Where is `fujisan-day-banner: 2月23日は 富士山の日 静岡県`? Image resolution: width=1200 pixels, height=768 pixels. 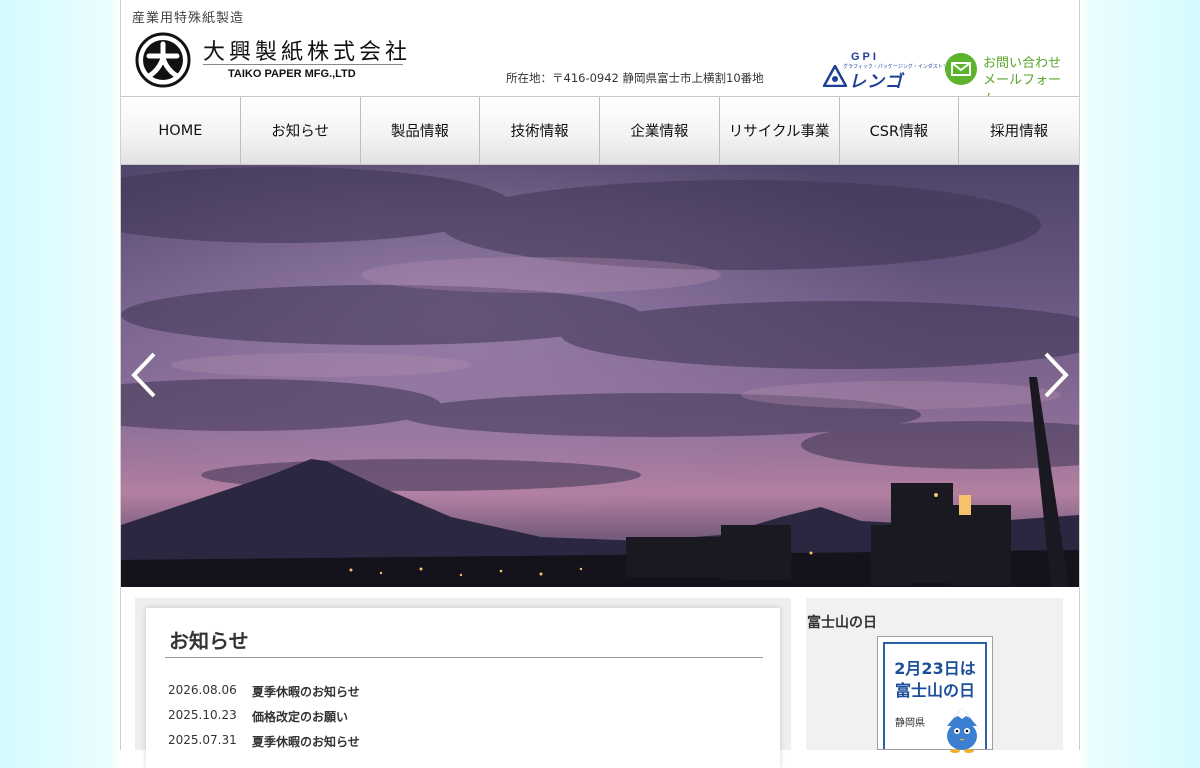
fujisan-day-banner: 2月23日は 富士山の日 静岡県 is located at coordinates (935, 694).